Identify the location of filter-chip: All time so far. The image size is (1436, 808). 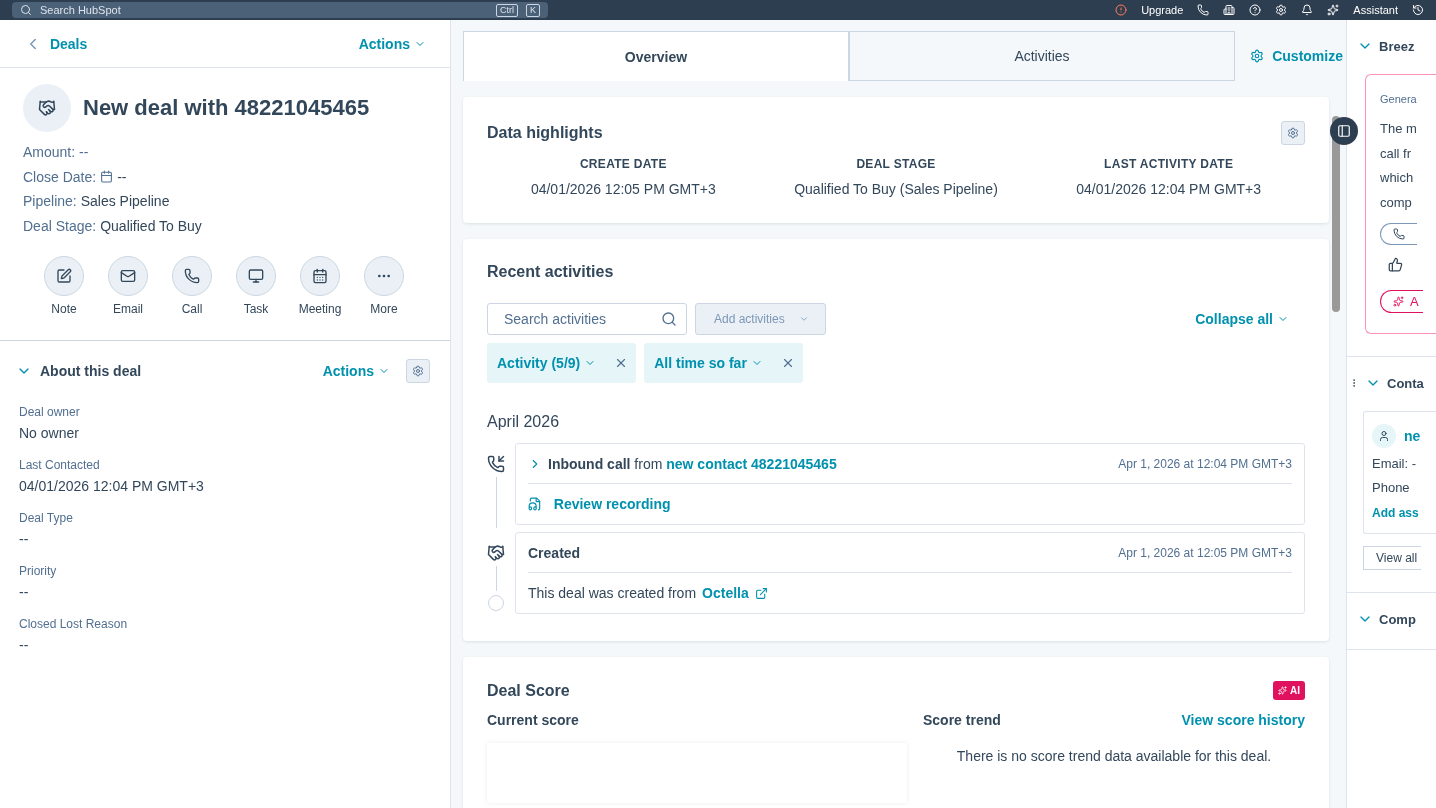
(723, 363).